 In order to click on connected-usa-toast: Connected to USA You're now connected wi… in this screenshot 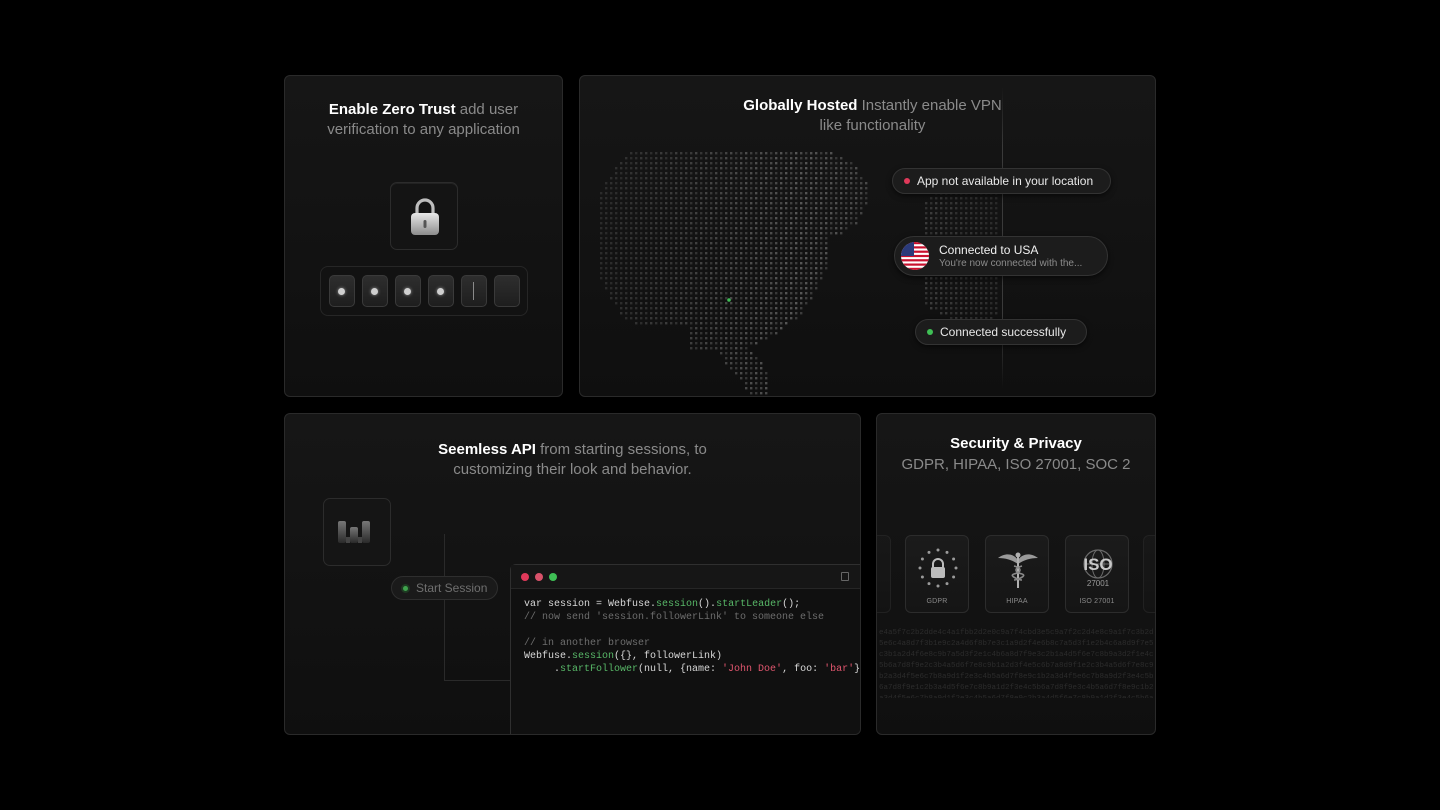, I will do `click(1001, 256)`.